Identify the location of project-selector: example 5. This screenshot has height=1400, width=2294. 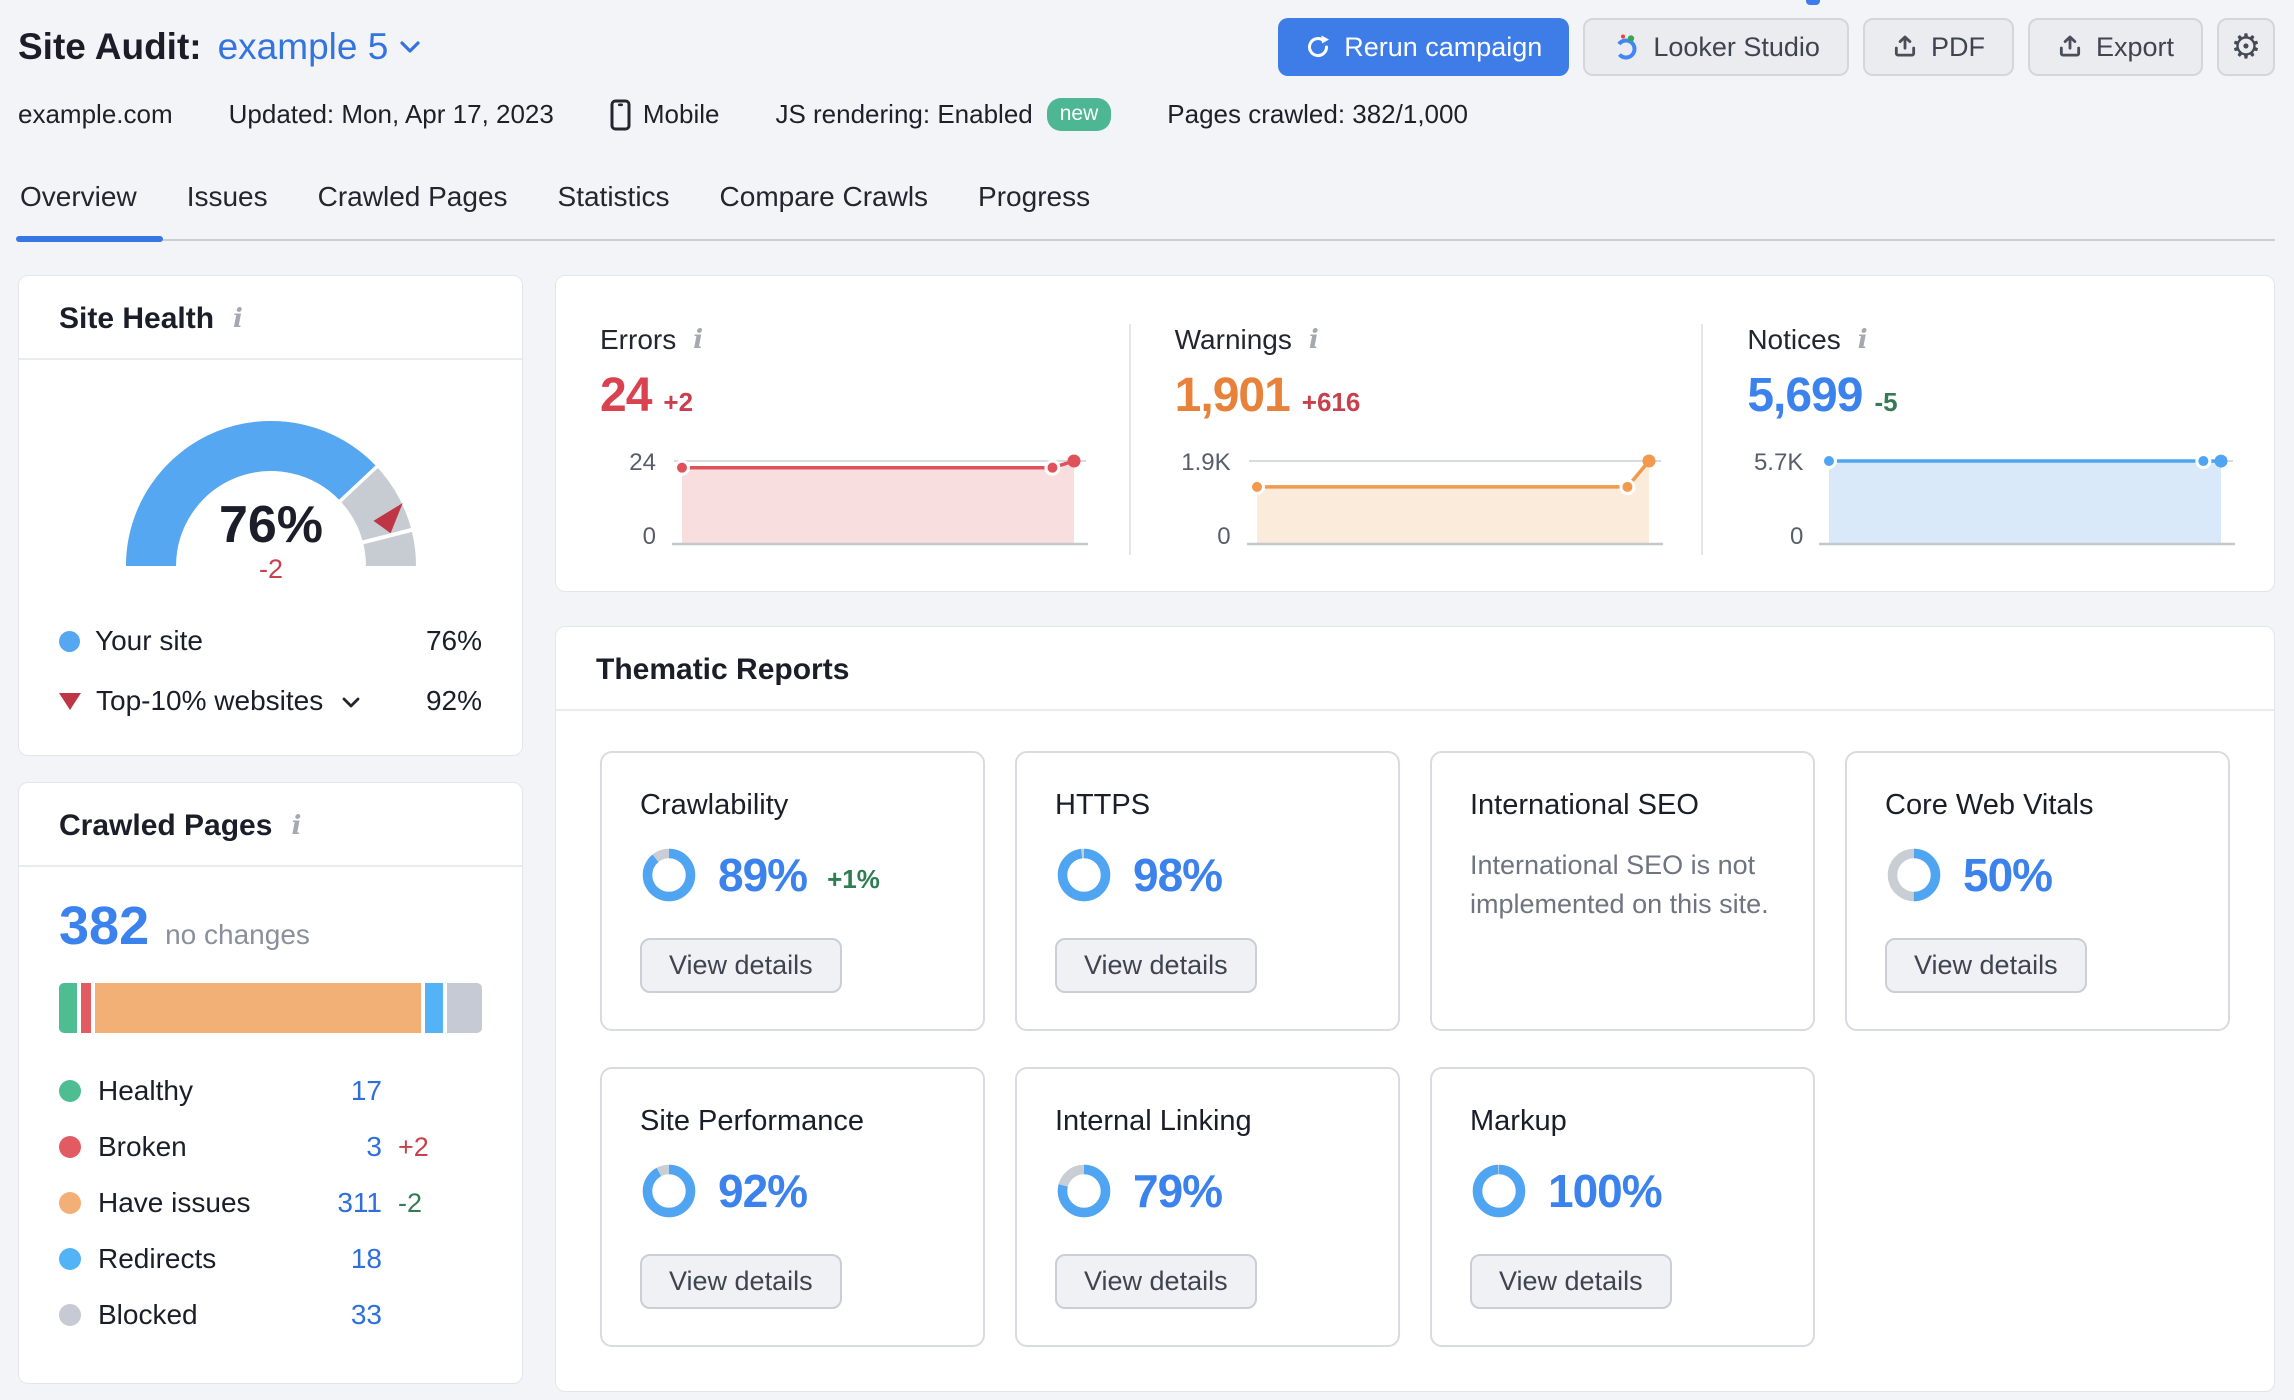
(319, 47).